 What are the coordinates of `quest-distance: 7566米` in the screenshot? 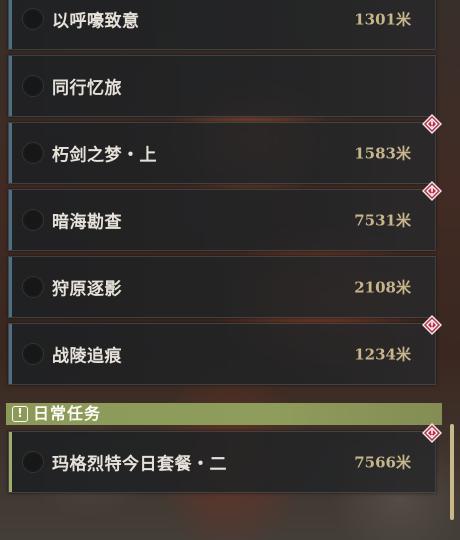 It's located at (382, 462).